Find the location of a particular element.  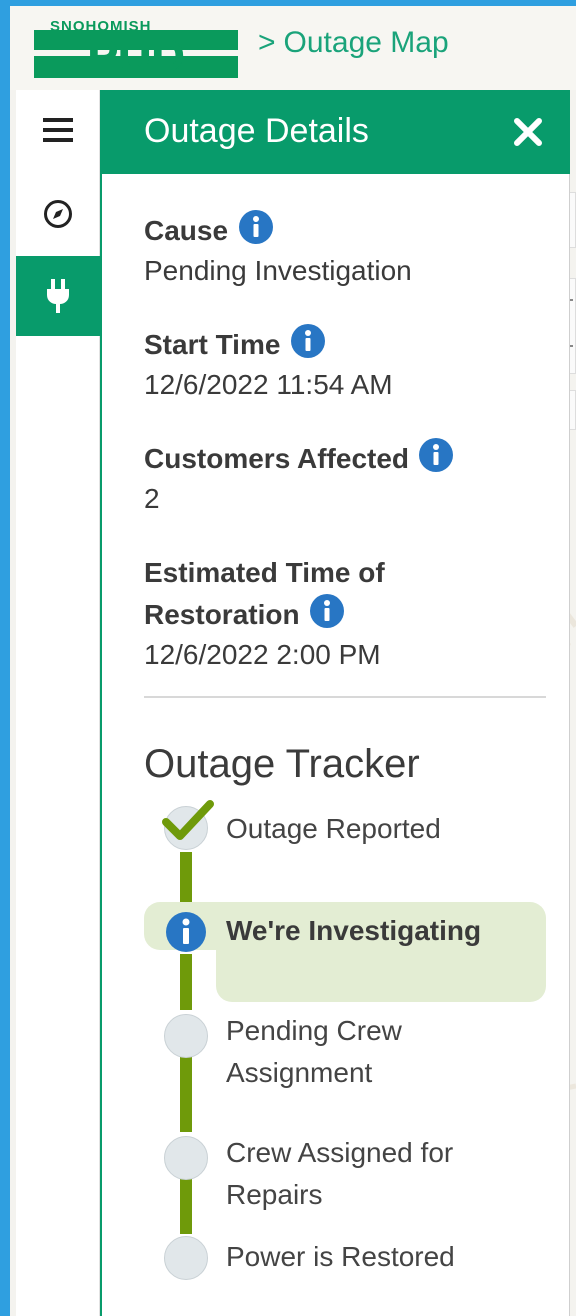

step-label: Crew Assigned for Repairs is located at coordinates (386, 1174).